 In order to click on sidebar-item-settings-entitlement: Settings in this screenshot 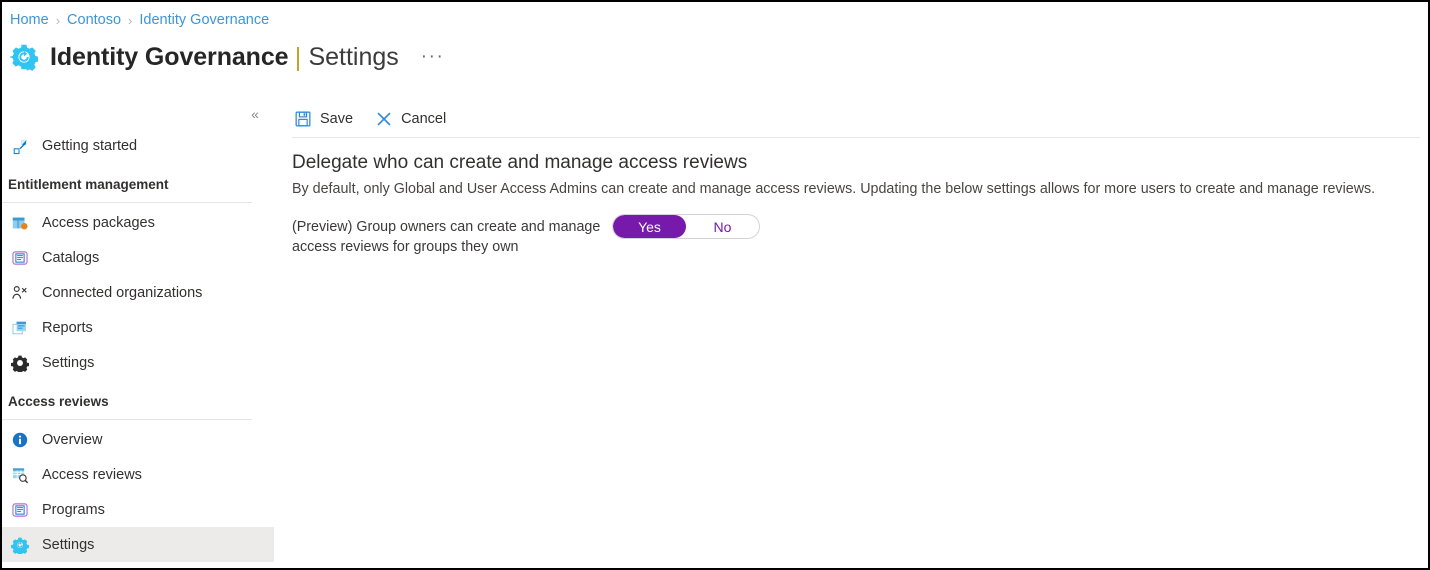, I will do `click(138, 362)`.